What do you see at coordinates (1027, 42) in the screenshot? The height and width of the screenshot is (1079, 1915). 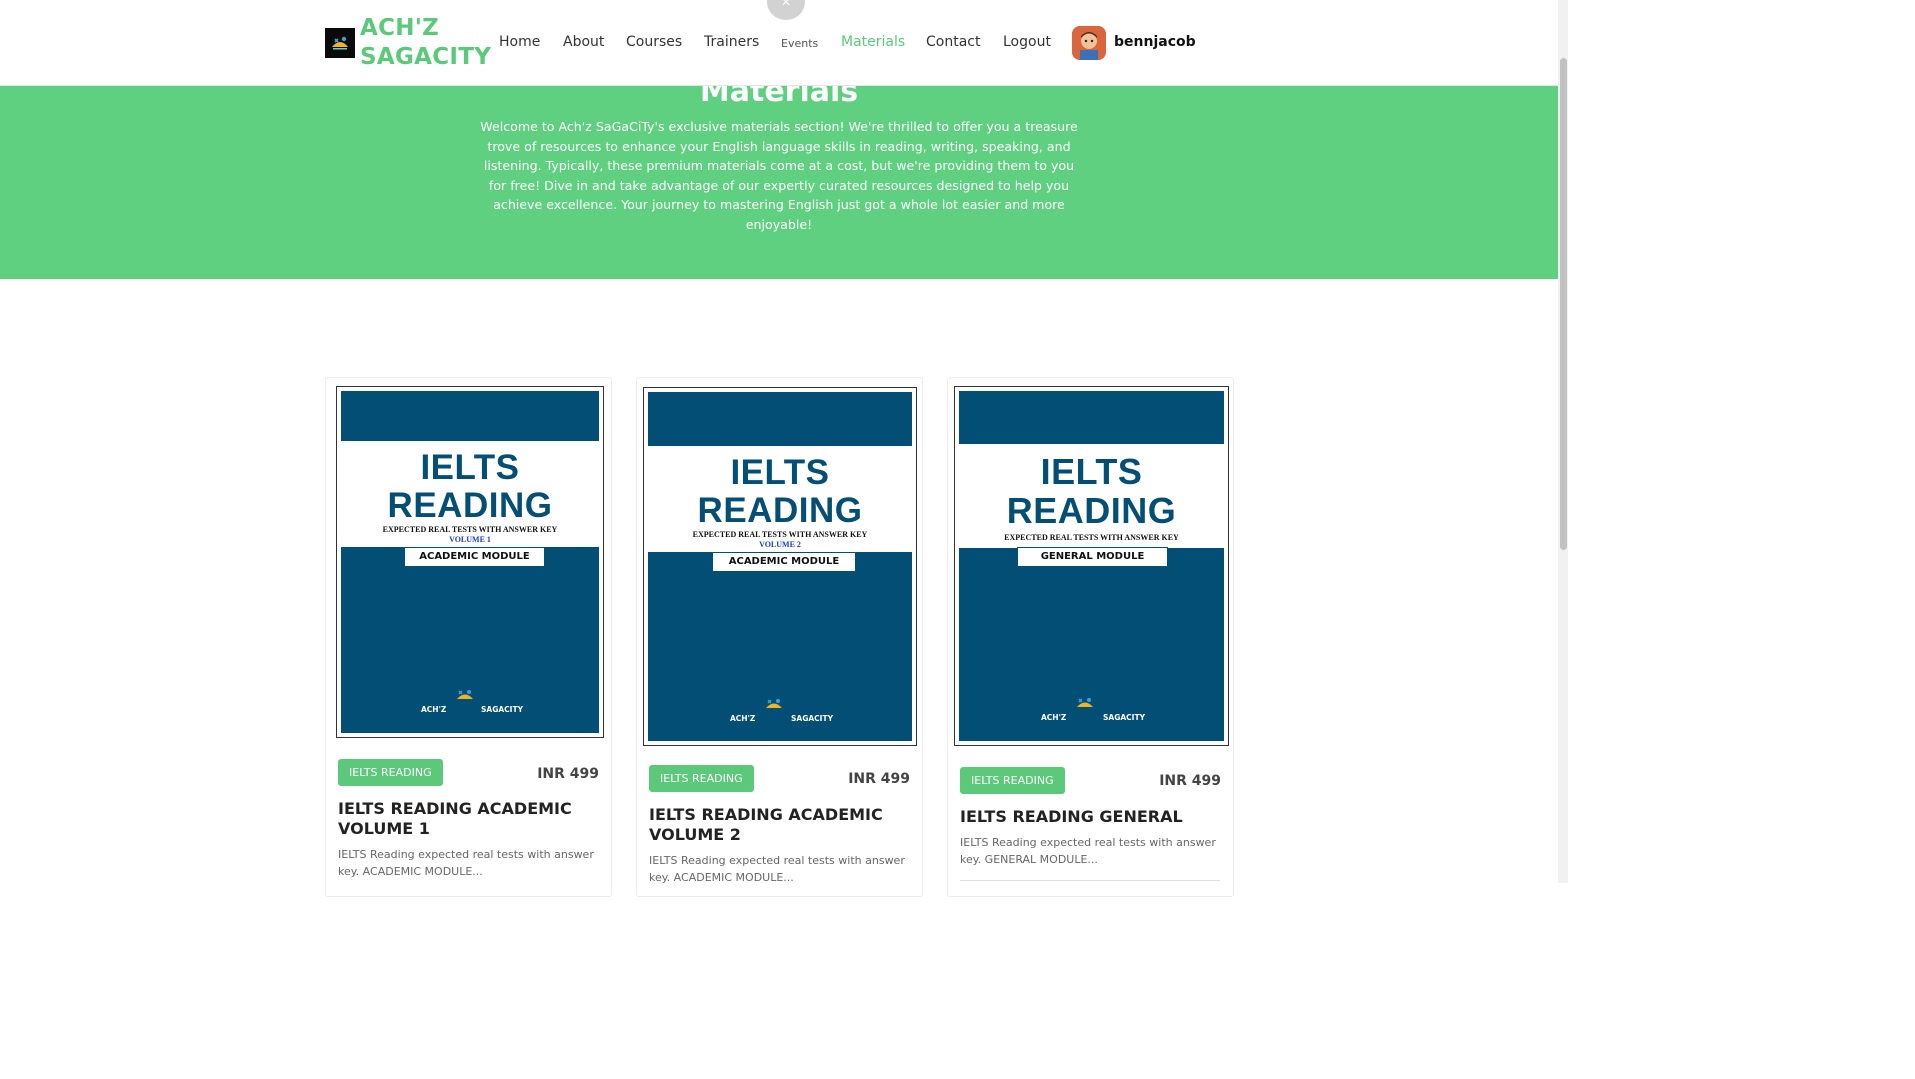 I see `nav-logout: Logout` at bounding box center [1027, 42].